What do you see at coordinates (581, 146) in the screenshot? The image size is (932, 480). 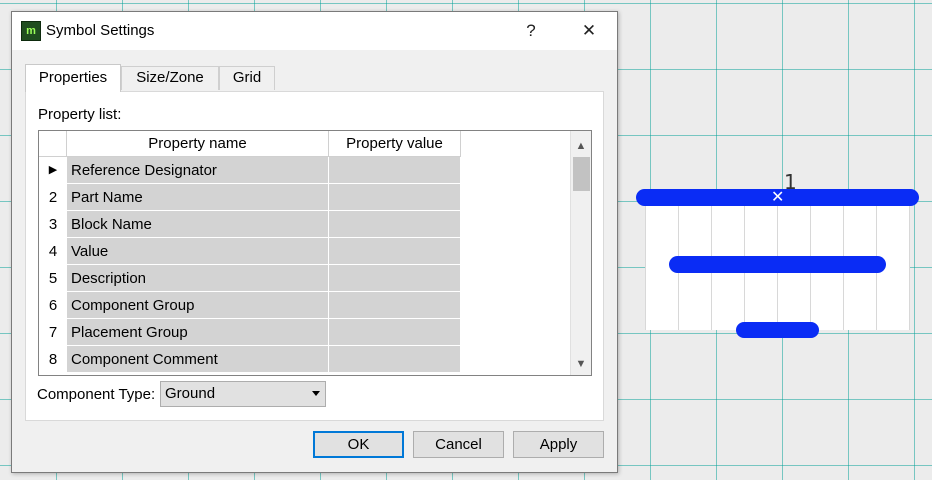 I see `scroll-up-icon: ▲` at bounding box center [581, 146].